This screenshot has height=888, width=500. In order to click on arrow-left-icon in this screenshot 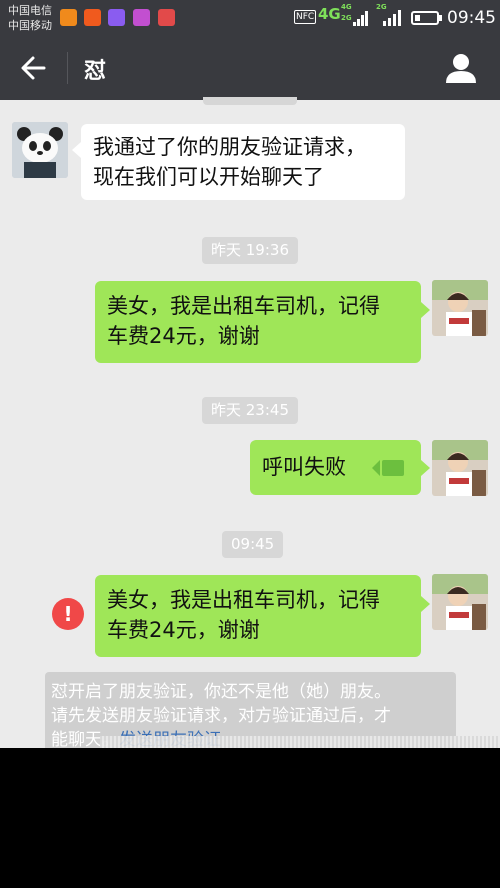, I will do `click(33, 68)`.